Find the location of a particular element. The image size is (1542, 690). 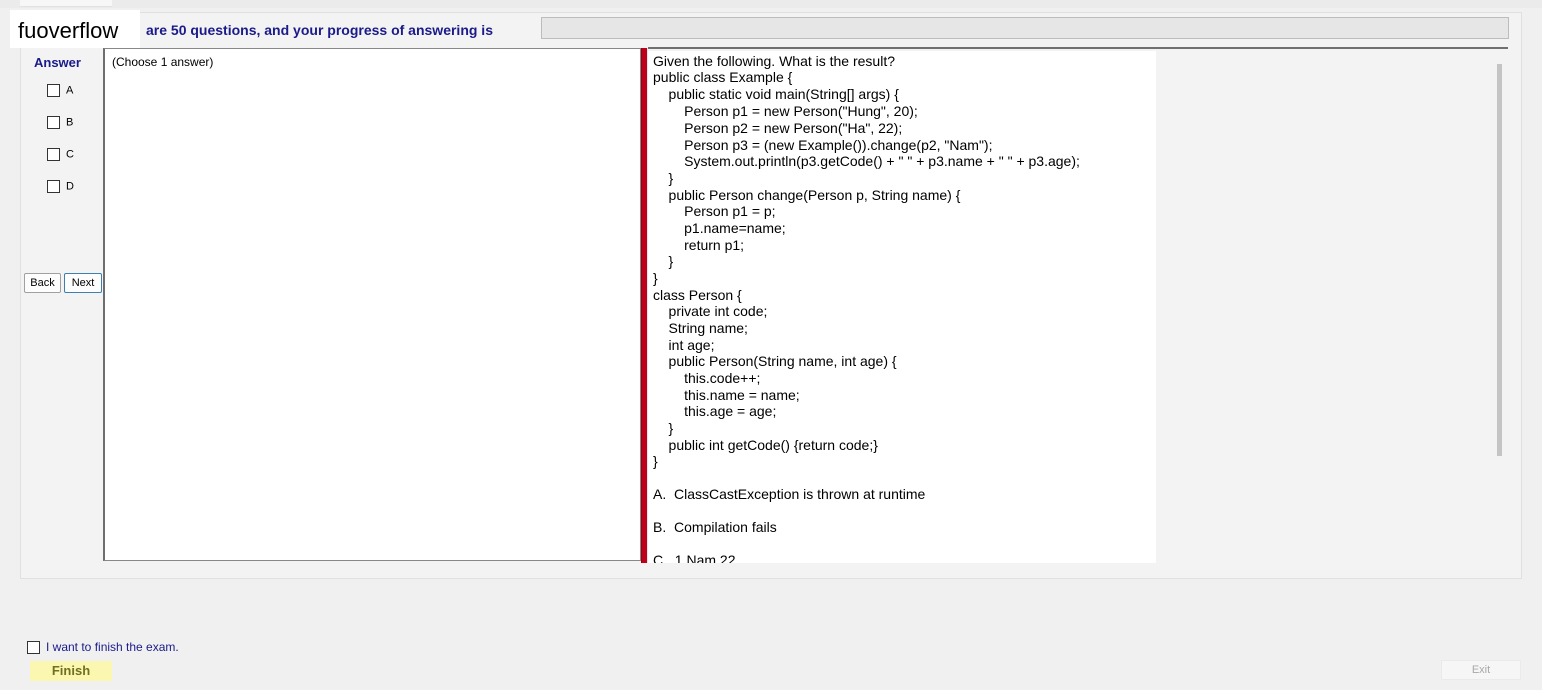

answer-choice: B. Compilation fails is located at coordinates (715, 527).